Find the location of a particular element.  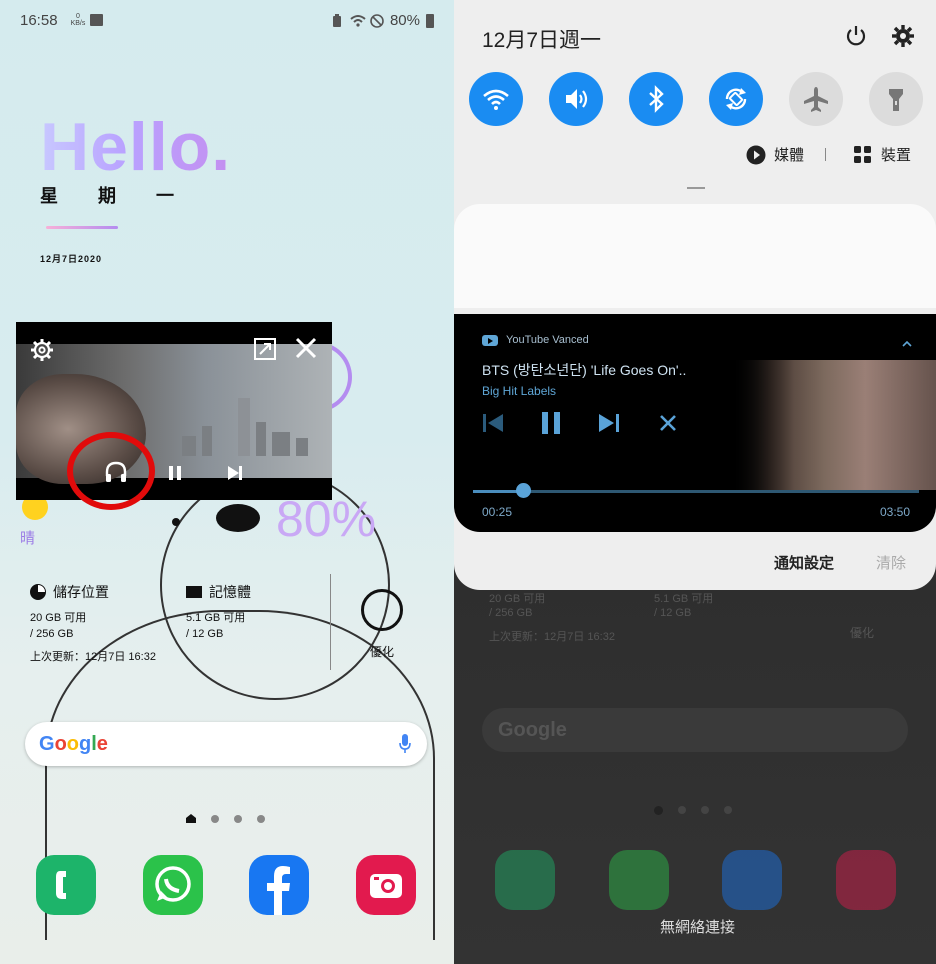

media-artist: Big Hit Labels is located at coordinates (519, 391).